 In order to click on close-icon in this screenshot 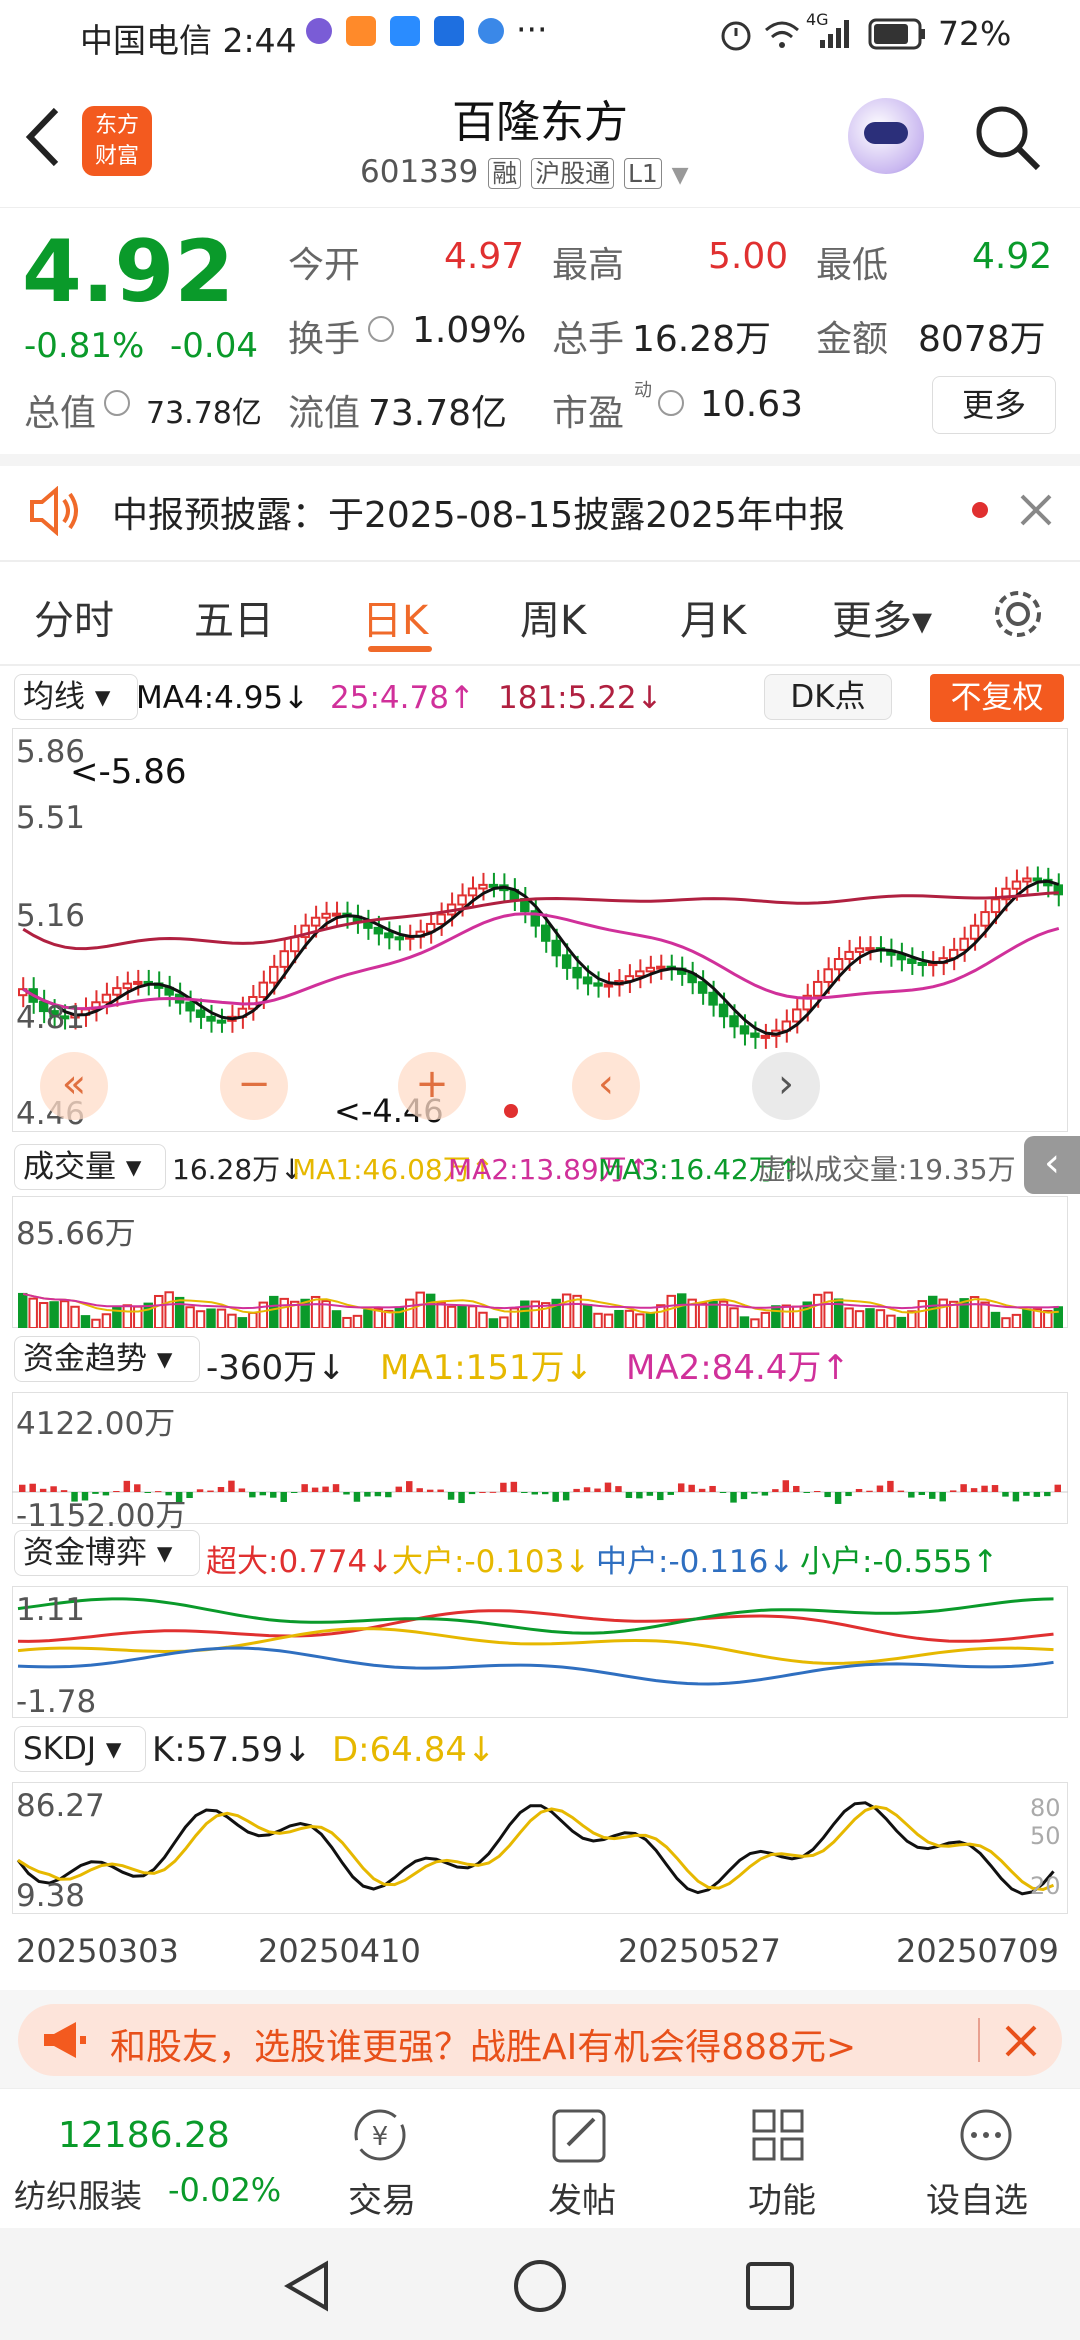, I will do `click(1036, 510)`.